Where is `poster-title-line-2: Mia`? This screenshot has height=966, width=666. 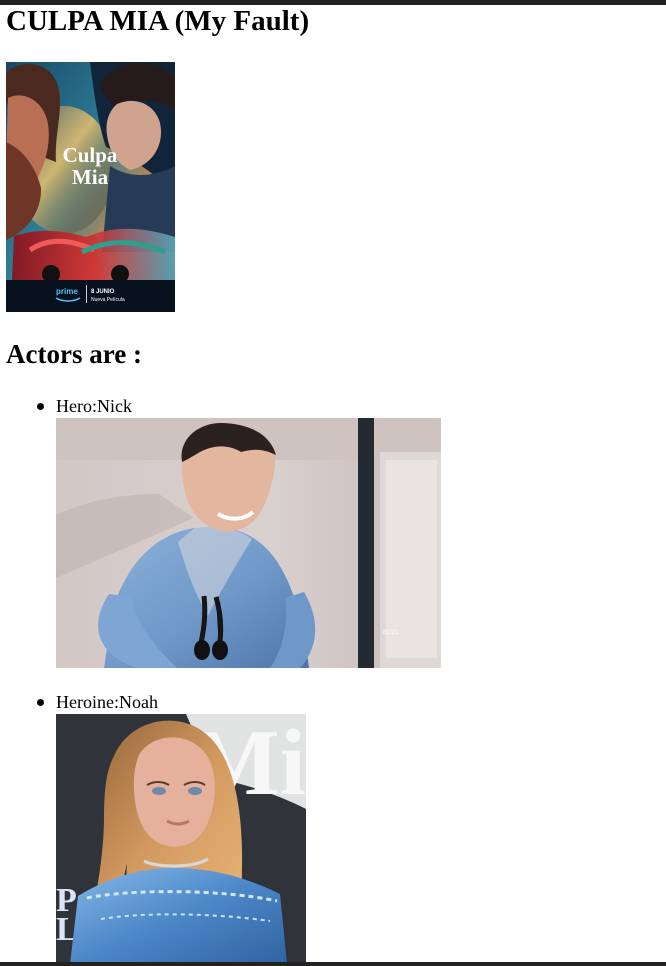 poster-title-line-2: Mia is located at coordinates (90, 177).